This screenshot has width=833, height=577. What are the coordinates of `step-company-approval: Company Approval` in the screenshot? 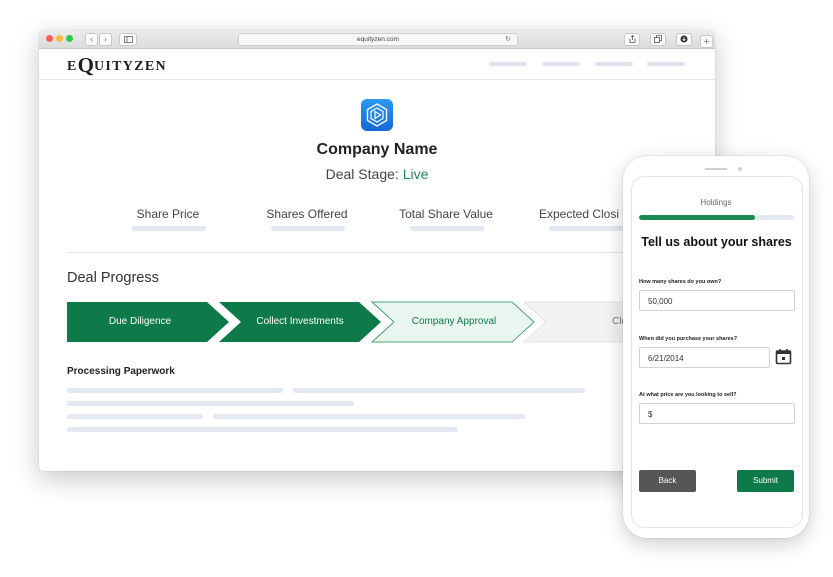 It's located at (454, 321).